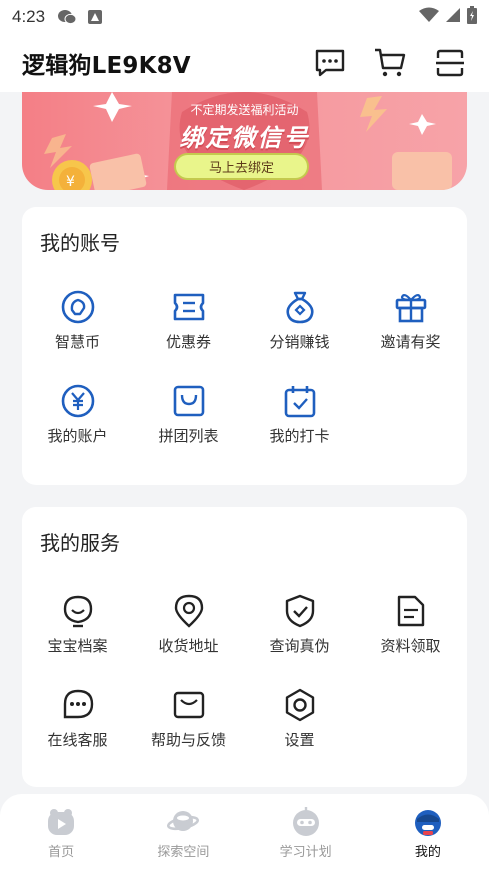 This screenshot has height=869, width=489. I want to click on cart-icon, so click(390, 62).